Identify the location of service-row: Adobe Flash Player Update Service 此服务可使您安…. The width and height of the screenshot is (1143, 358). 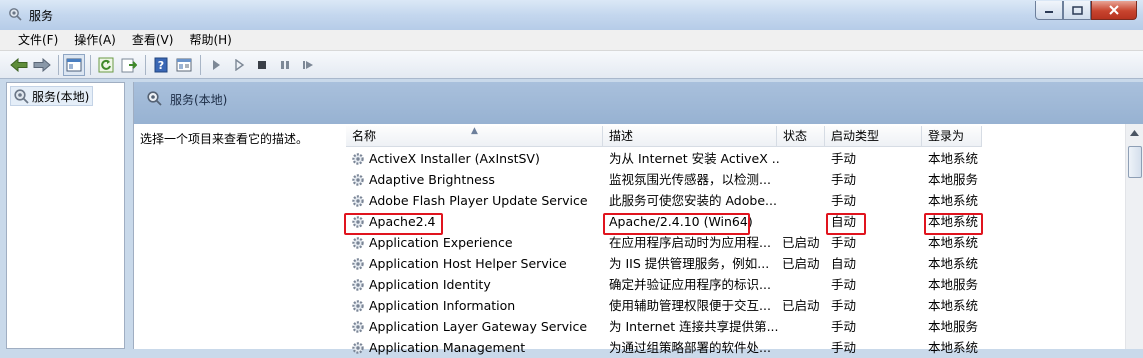
(731, 200).